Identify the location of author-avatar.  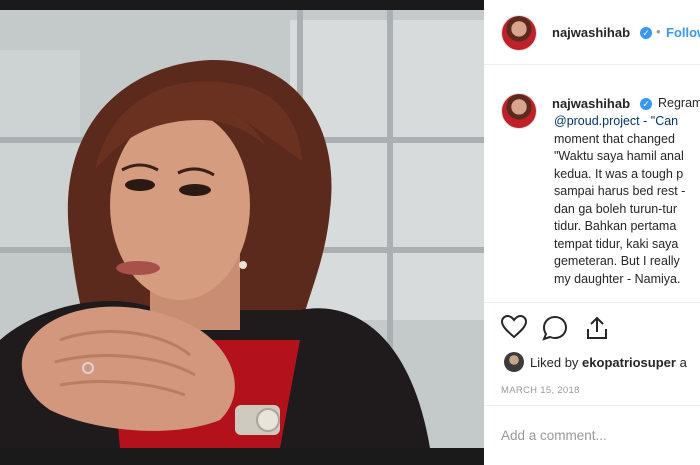
(519, 33).